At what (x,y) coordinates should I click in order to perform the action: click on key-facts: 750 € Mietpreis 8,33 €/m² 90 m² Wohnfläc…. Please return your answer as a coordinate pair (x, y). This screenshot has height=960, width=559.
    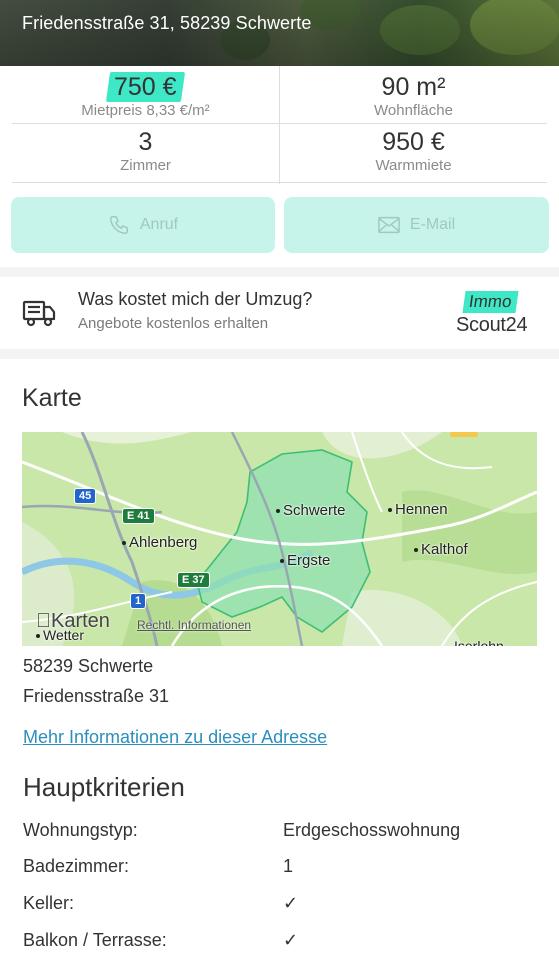
    Looking at the image, I should click on (279, 125).